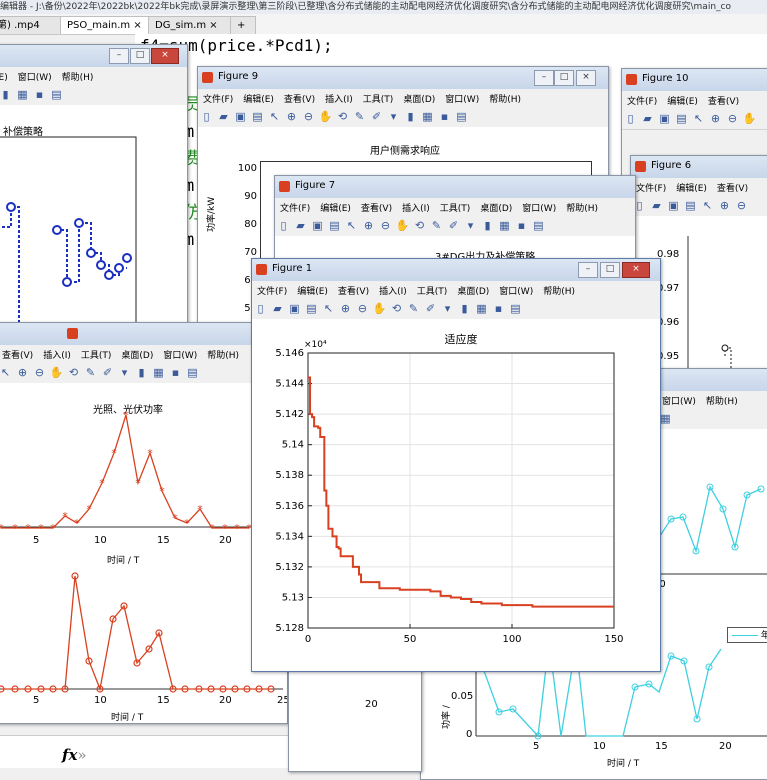  Describe the element at coordinates (106, 25) in the screenshot. I see `tab-pso-main: PSO_main.m ×` at that location.